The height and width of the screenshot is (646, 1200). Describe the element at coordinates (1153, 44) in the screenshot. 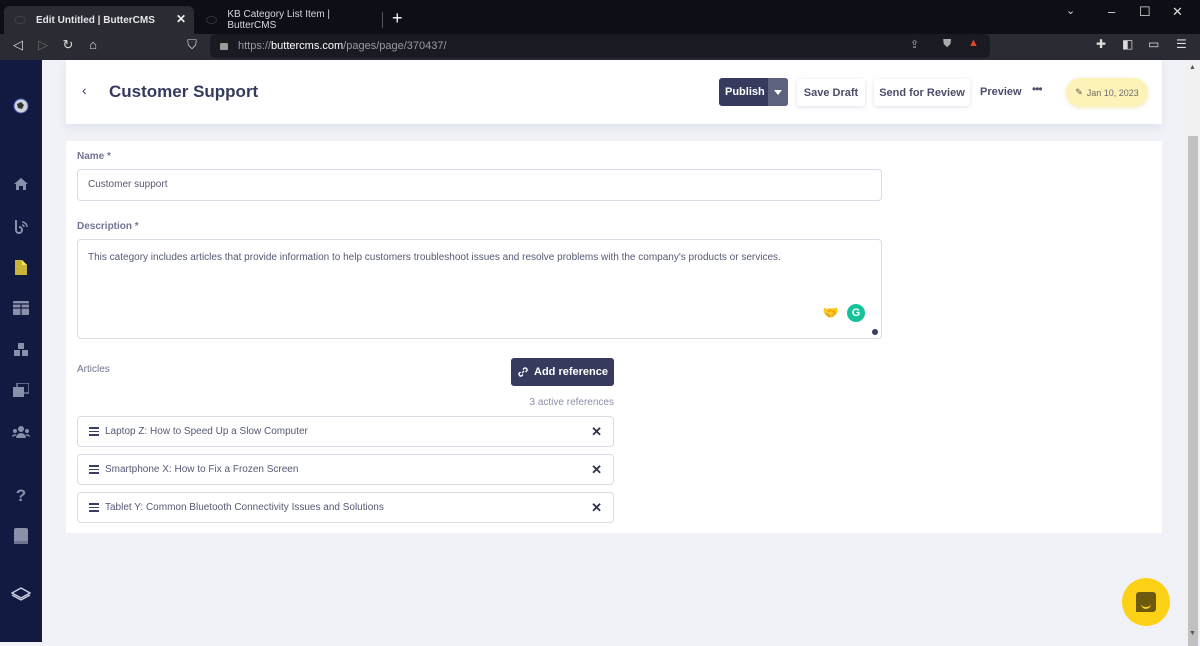

I see `wallet-icon: ▭` at that location.